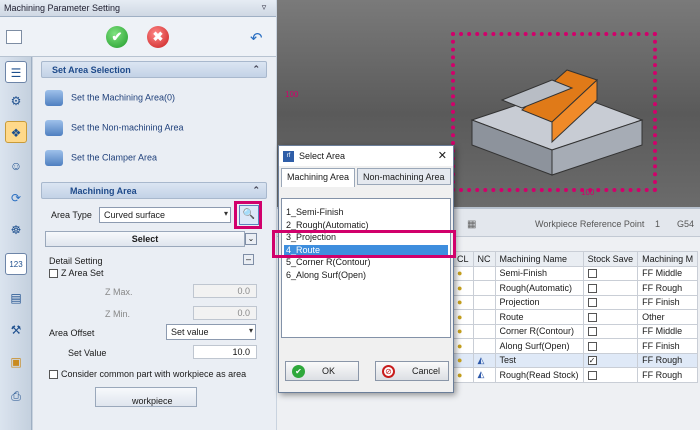  I want to click on workpiece-model, so click(557, 122).